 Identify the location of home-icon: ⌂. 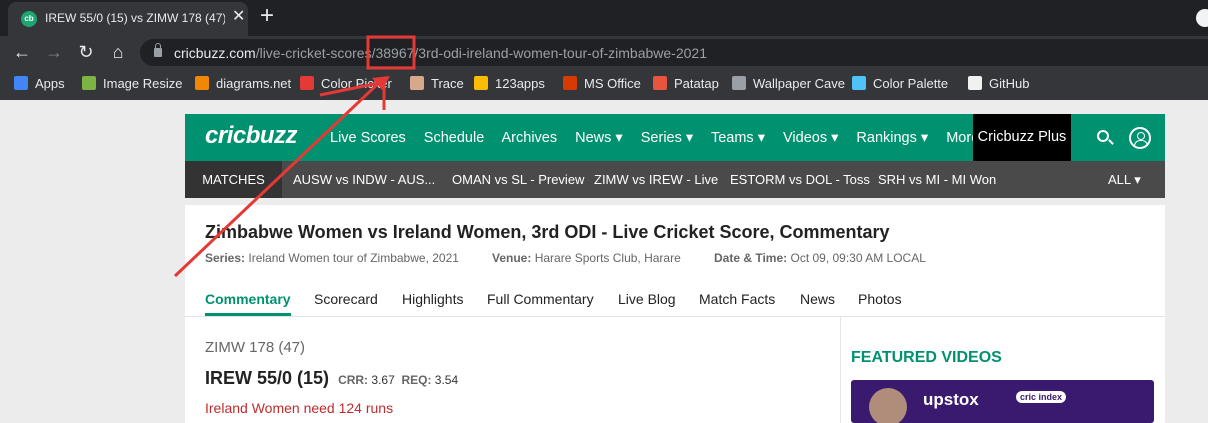
(118, 52).